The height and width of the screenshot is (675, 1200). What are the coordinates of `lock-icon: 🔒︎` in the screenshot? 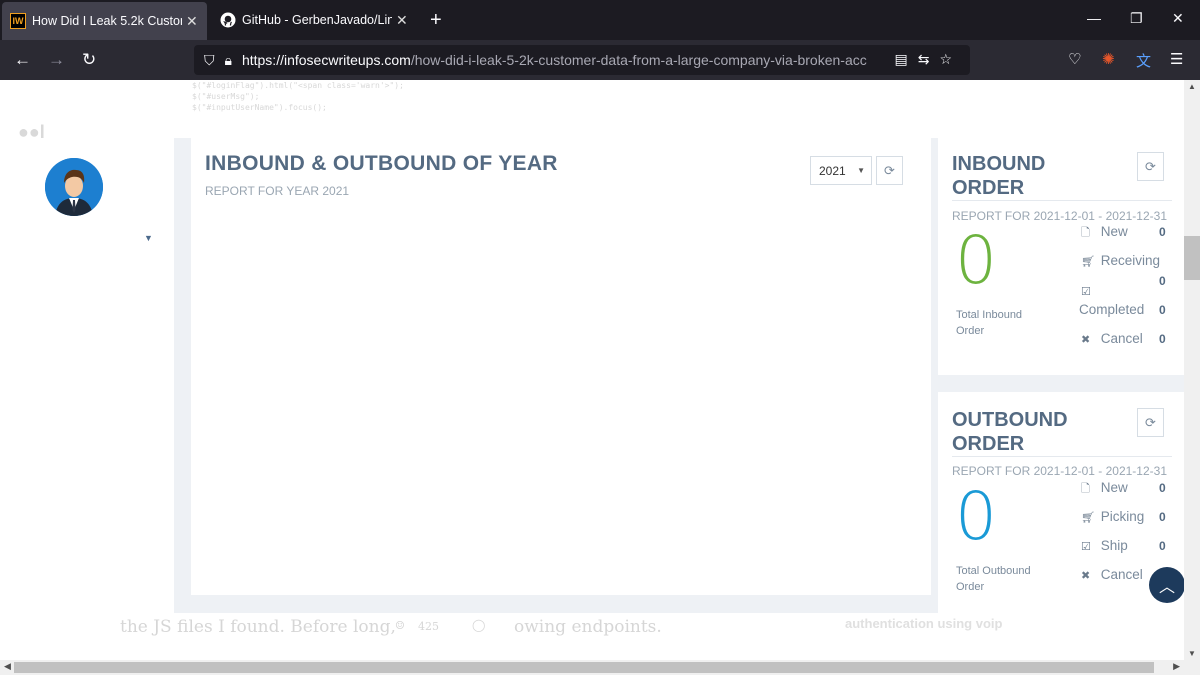 It's located at (228, 60).